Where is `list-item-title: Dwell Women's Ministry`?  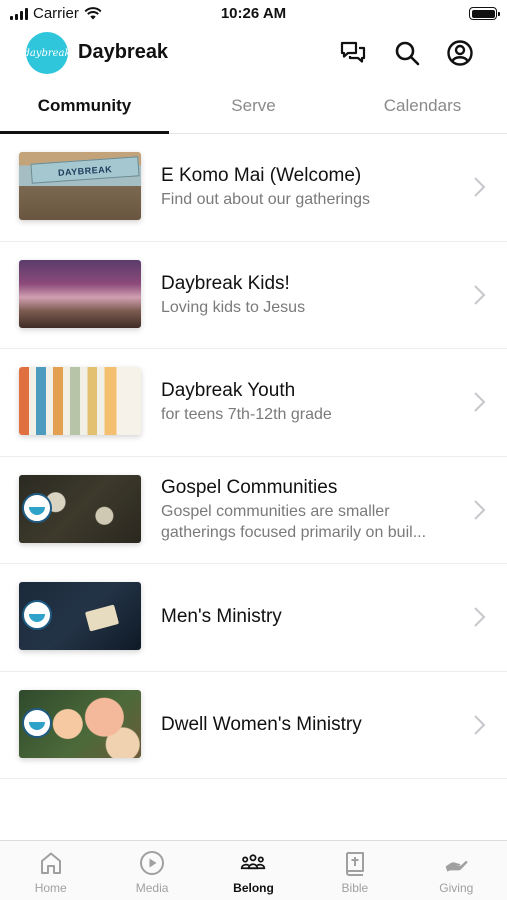
list-item-title: Dwell Women's Ministry is located at coordinates (261, 724).